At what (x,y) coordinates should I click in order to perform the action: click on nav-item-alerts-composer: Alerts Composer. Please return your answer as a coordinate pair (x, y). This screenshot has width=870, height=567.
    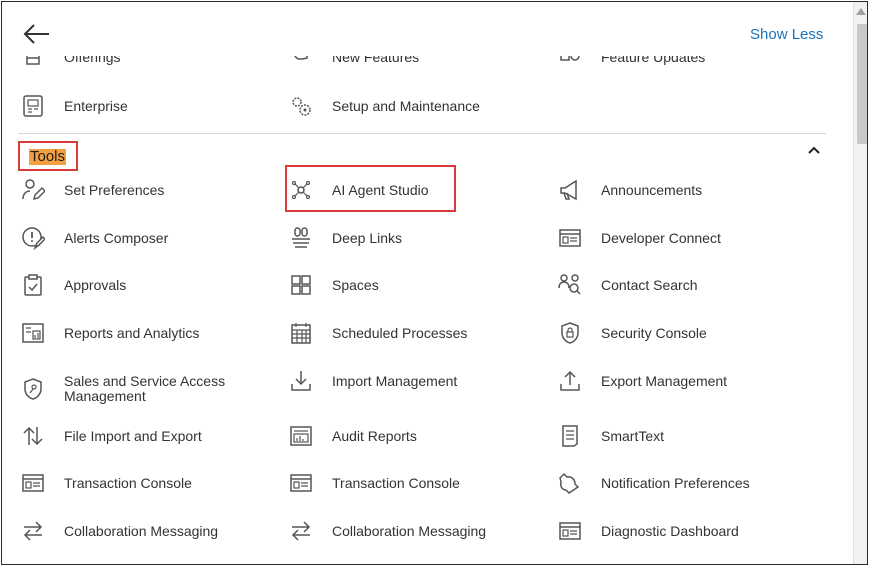
    Looking at the image, I should click on (94, 238).